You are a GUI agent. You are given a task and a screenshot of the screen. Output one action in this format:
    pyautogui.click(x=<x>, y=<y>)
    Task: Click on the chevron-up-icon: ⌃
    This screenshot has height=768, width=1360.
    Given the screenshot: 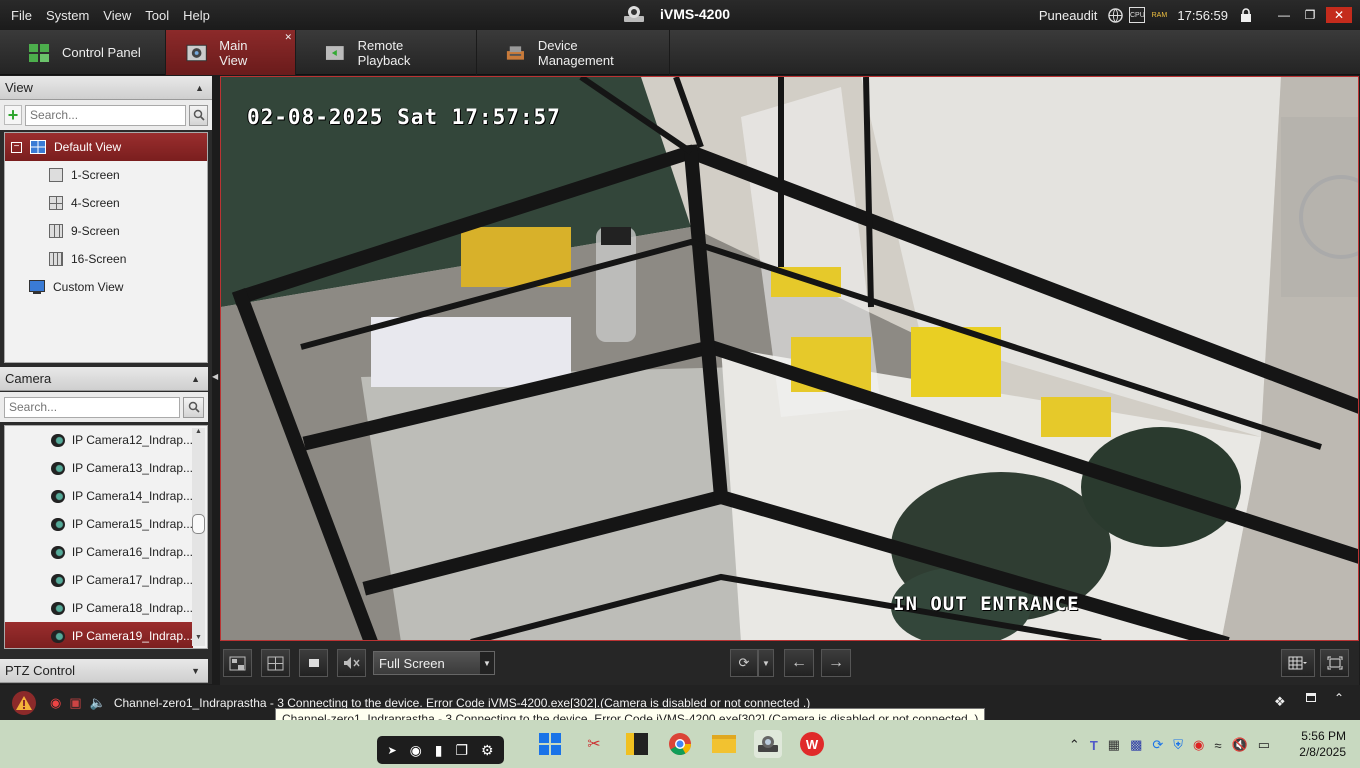 What is the action you would take?
    pyautogui.click(x=1074, y=745)
    